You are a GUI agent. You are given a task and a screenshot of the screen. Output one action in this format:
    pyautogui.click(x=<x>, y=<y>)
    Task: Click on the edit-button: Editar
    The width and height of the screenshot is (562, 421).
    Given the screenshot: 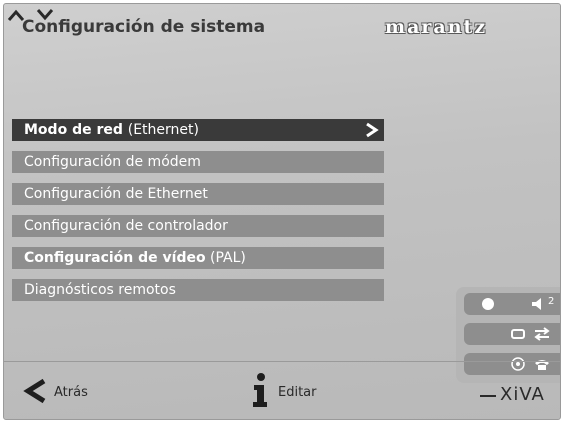 What is the action you would take?
    pyautogui.click(x=293, y=390)
    